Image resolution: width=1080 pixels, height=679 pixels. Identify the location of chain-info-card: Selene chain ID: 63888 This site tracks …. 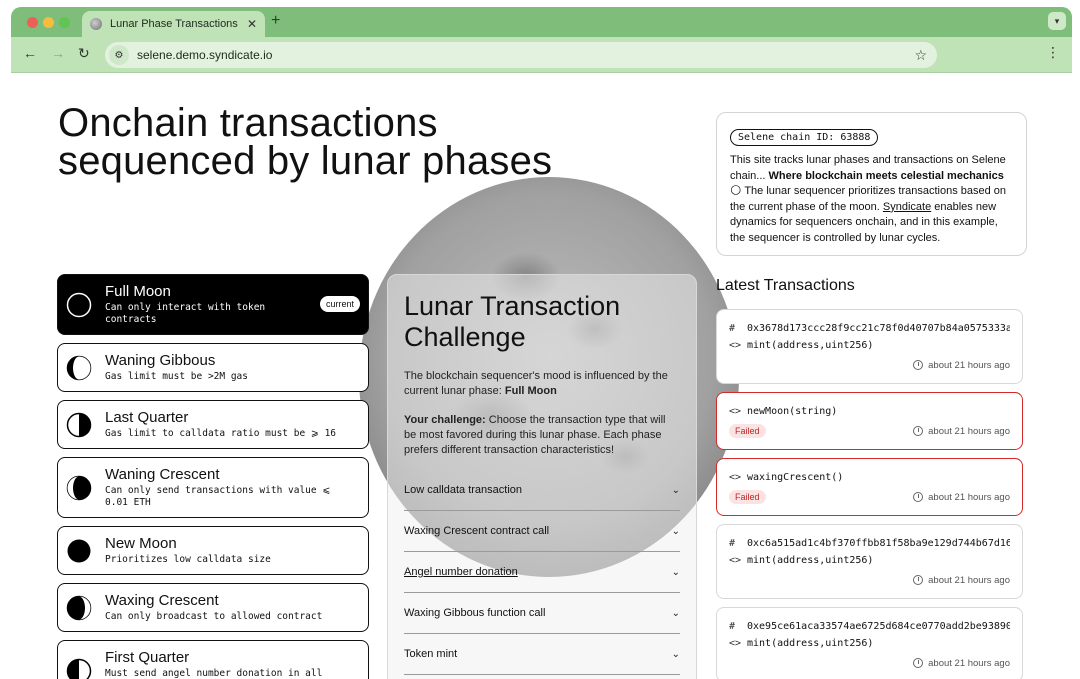
(871, 184).